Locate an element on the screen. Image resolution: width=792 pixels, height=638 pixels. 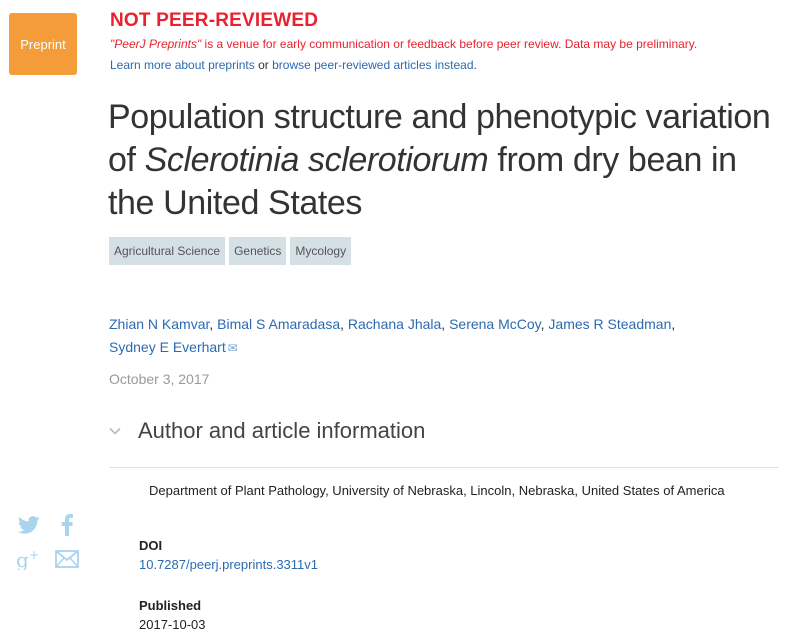
author-link: Zhian N Kamvar is located at coordinates (159, 324).